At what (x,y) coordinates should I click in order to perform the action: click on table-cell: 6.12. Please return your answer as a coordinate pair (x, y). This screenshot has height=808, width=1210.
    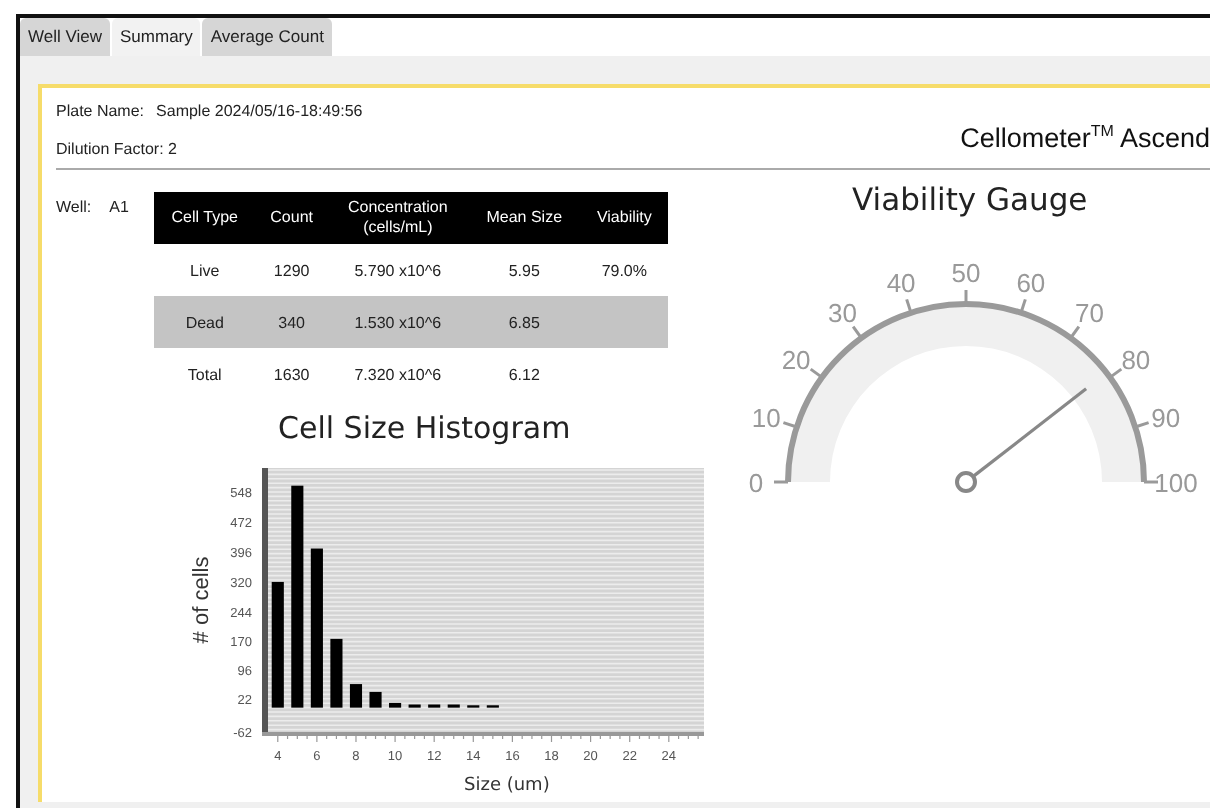
    Looking at the image, I should click on (524, 374).